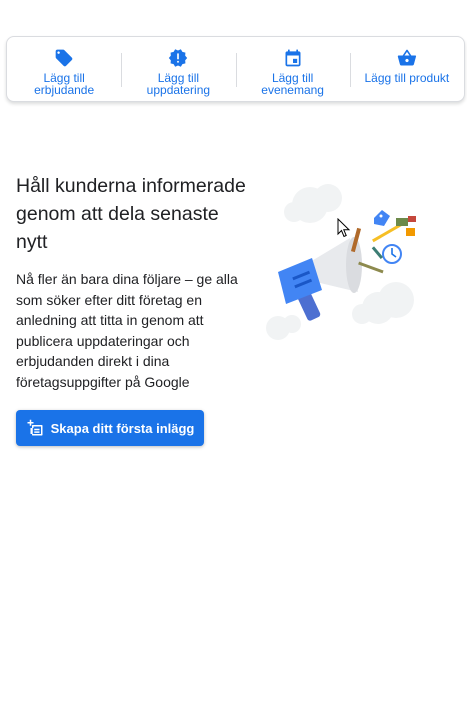 The height and width of the screenshot is (718, 467). Describe the element at coordinates (64, 69) in the screenshot. I see `add-offer-button: Lägg till erbjudande` at that location.